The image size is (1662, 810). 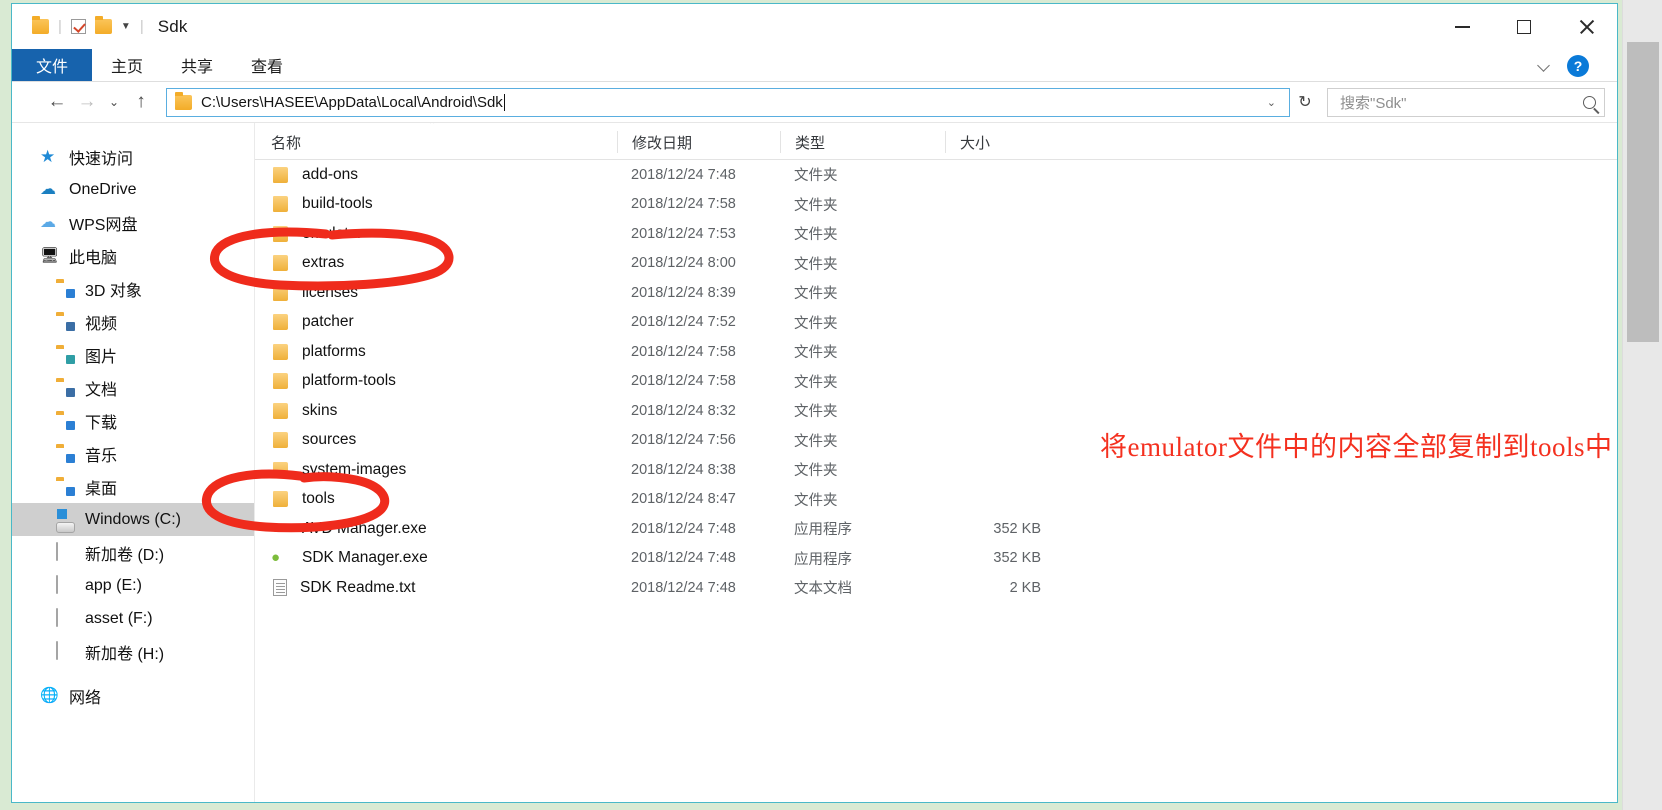 What do you see at coordinates (698, 142) in the screenshot?
I see `column-header-date: 修改日期` at bounding box center [698, 142].